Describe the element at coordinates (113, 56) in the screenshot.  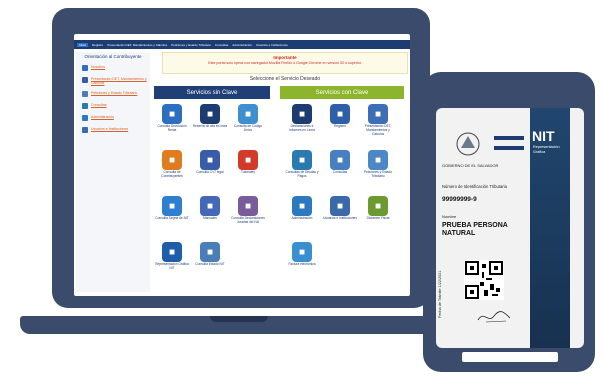
I see `sidebar-title: Orientación al Contribuyente` at that location.